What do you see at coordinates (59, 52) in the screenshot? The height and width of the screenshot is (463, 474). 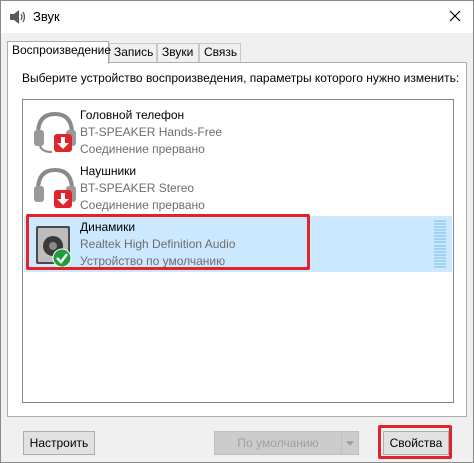 I see `tab-playback: Воспроизведение` at bounding box center [59, 52].